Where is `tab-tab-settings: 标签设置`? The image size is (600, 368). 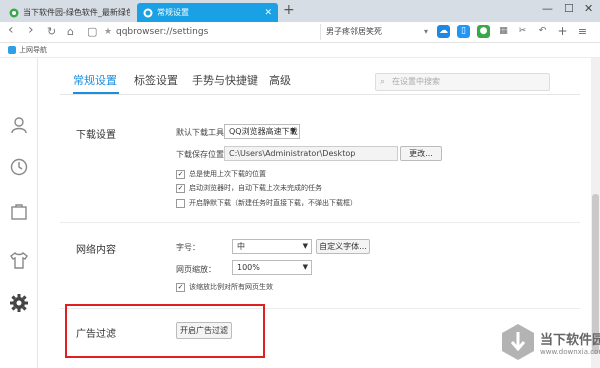 tab-tab-settings: 标签设置 is located at coordinates (156, 80).